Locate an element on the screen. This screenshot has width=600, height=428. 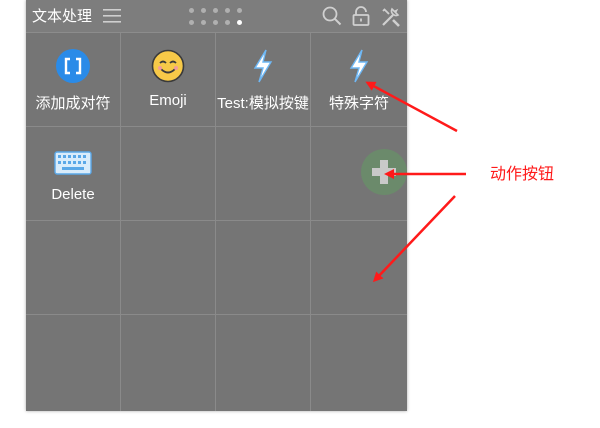
annotation-arrows is located at coordinates (415, 182).